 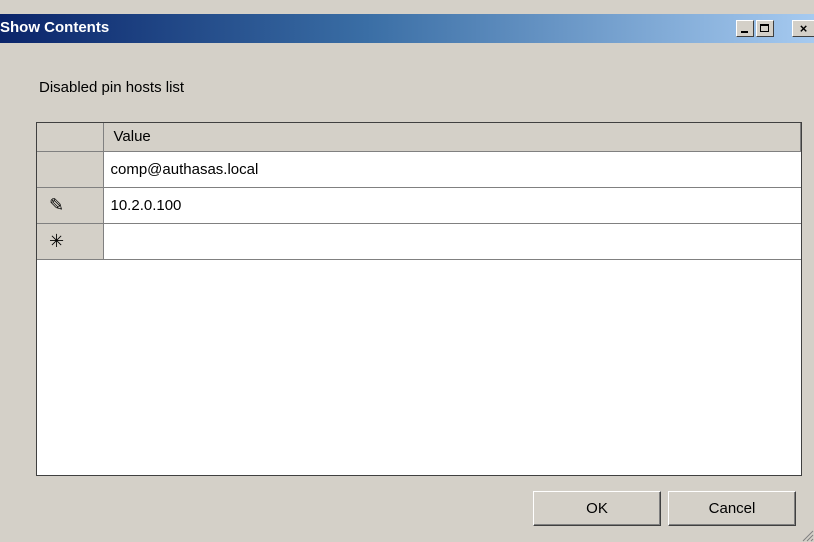 I want to click on edit-pencil-icon: ✎, so click(x=70, y=205).